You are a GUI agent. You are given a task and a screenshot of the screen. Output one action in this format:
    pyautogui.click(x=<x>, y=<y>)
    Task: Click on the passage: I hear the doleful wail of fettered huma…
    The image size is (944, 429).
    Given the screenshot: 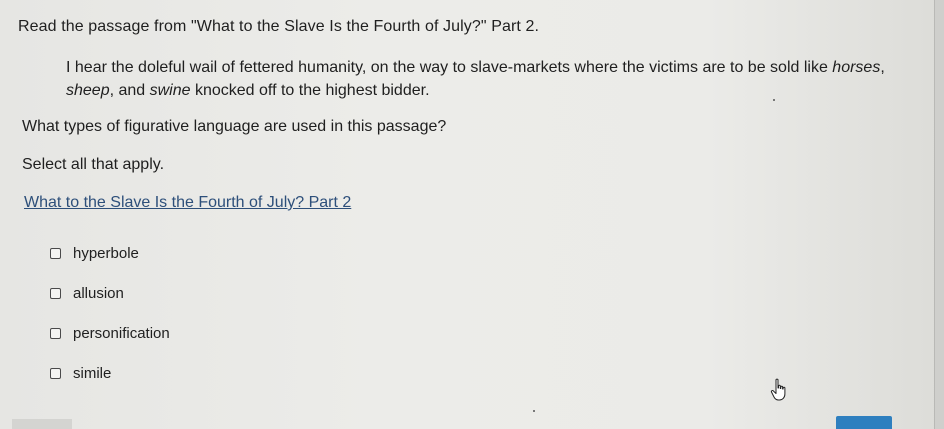 What is the action you would take?
    pyautogui.click(x=476, y=79)
    